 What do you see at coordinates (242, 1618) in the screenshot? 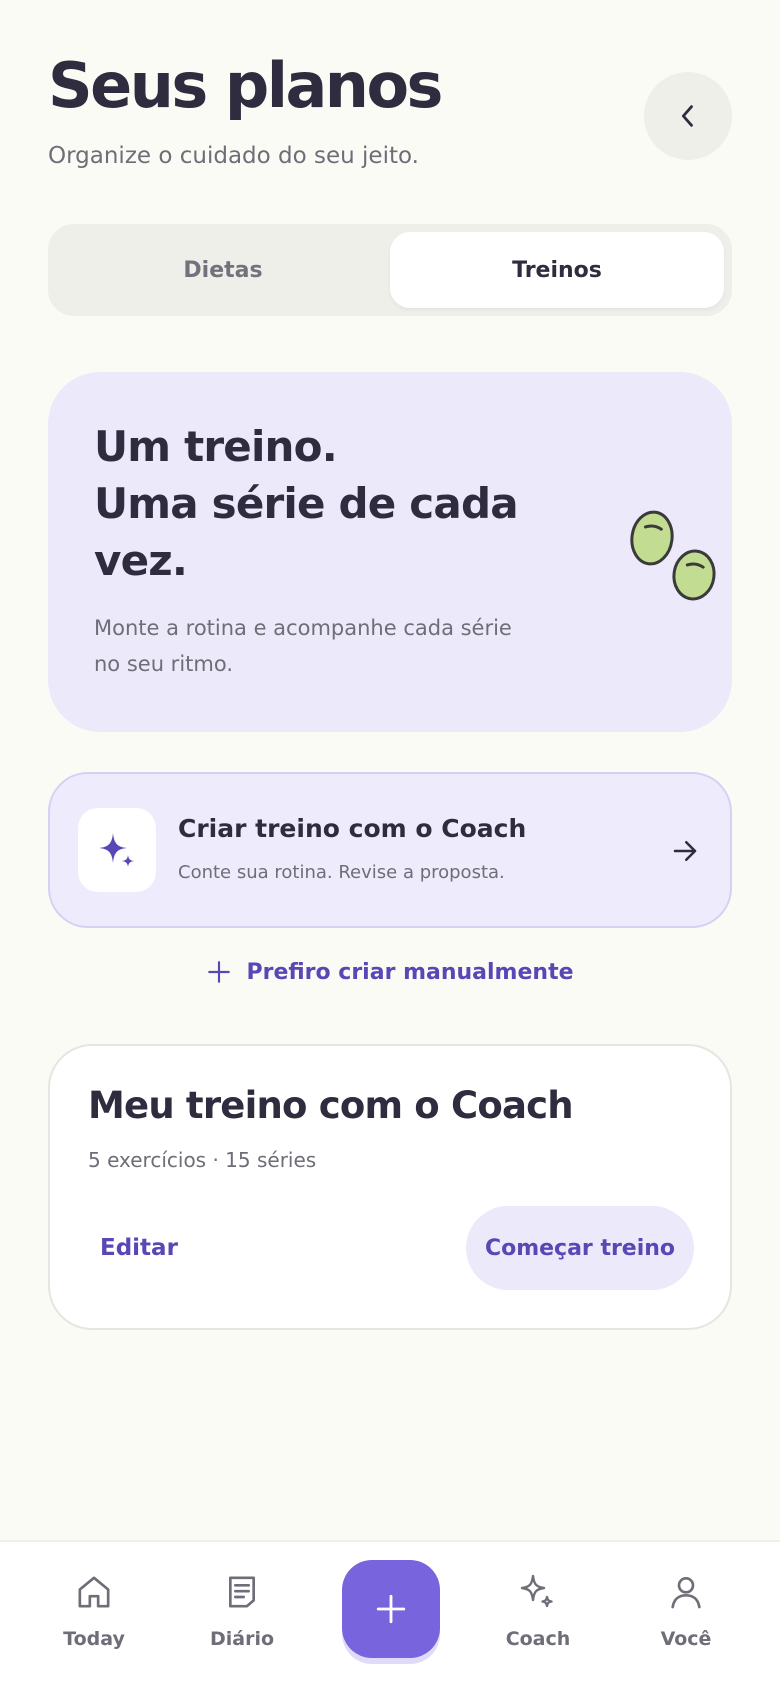
I see `nav-item-diario: Diário` at bounding box center [242, 1618].